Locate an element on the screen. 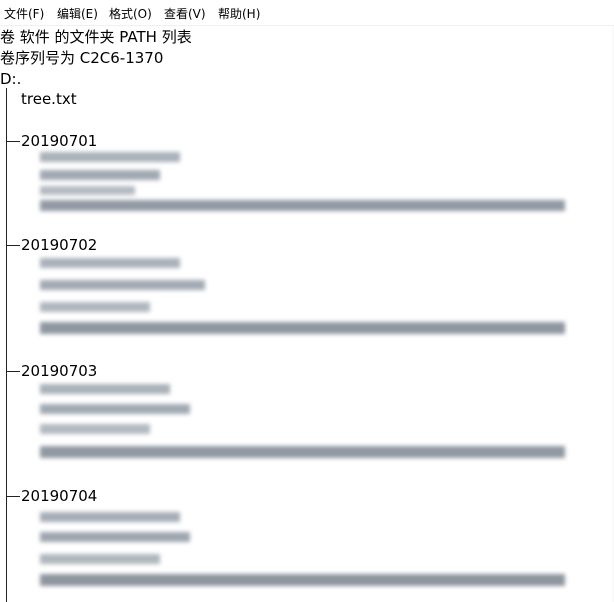 The image size is (614, 602). menu-view: 查看(V) is located at coordinates (185, 14).